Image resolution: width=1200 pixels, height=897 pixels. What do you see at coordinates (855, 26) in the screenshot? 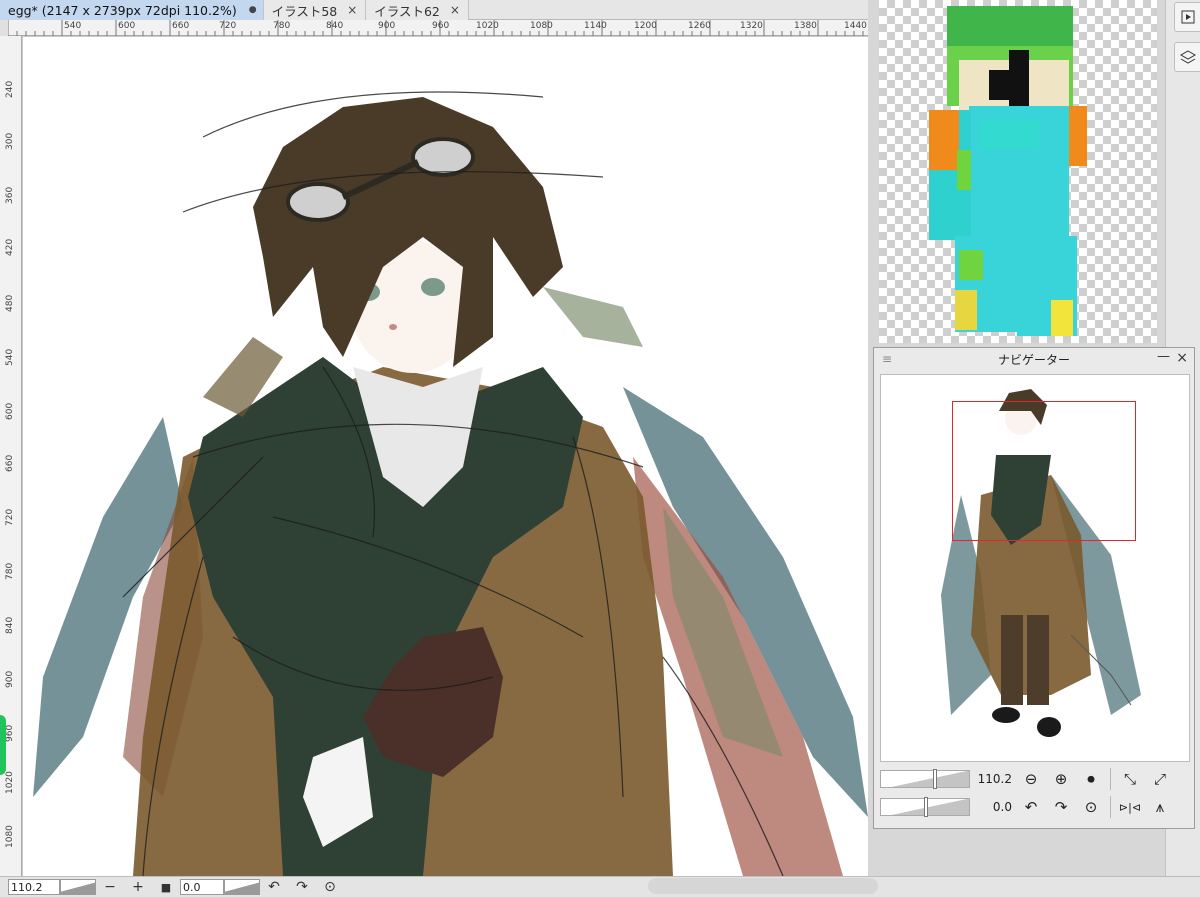
I see `ruler-label: 1440` at bounding box center [855, 26].